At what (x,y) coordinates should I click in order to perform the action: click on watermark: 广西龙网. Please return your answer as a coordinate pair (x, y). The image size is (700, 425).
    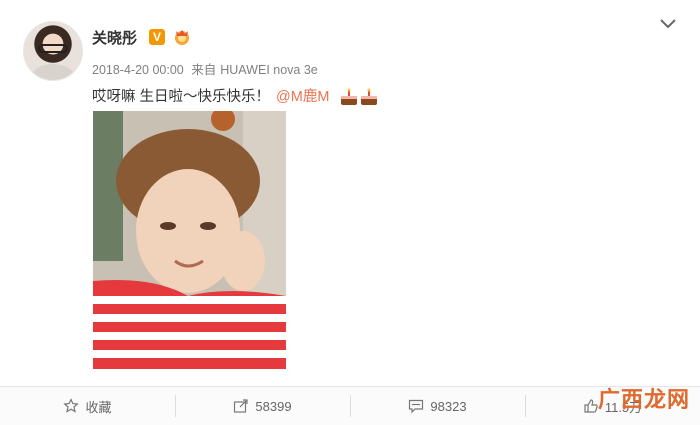
    Looking at the image, I should click on (643, 399).